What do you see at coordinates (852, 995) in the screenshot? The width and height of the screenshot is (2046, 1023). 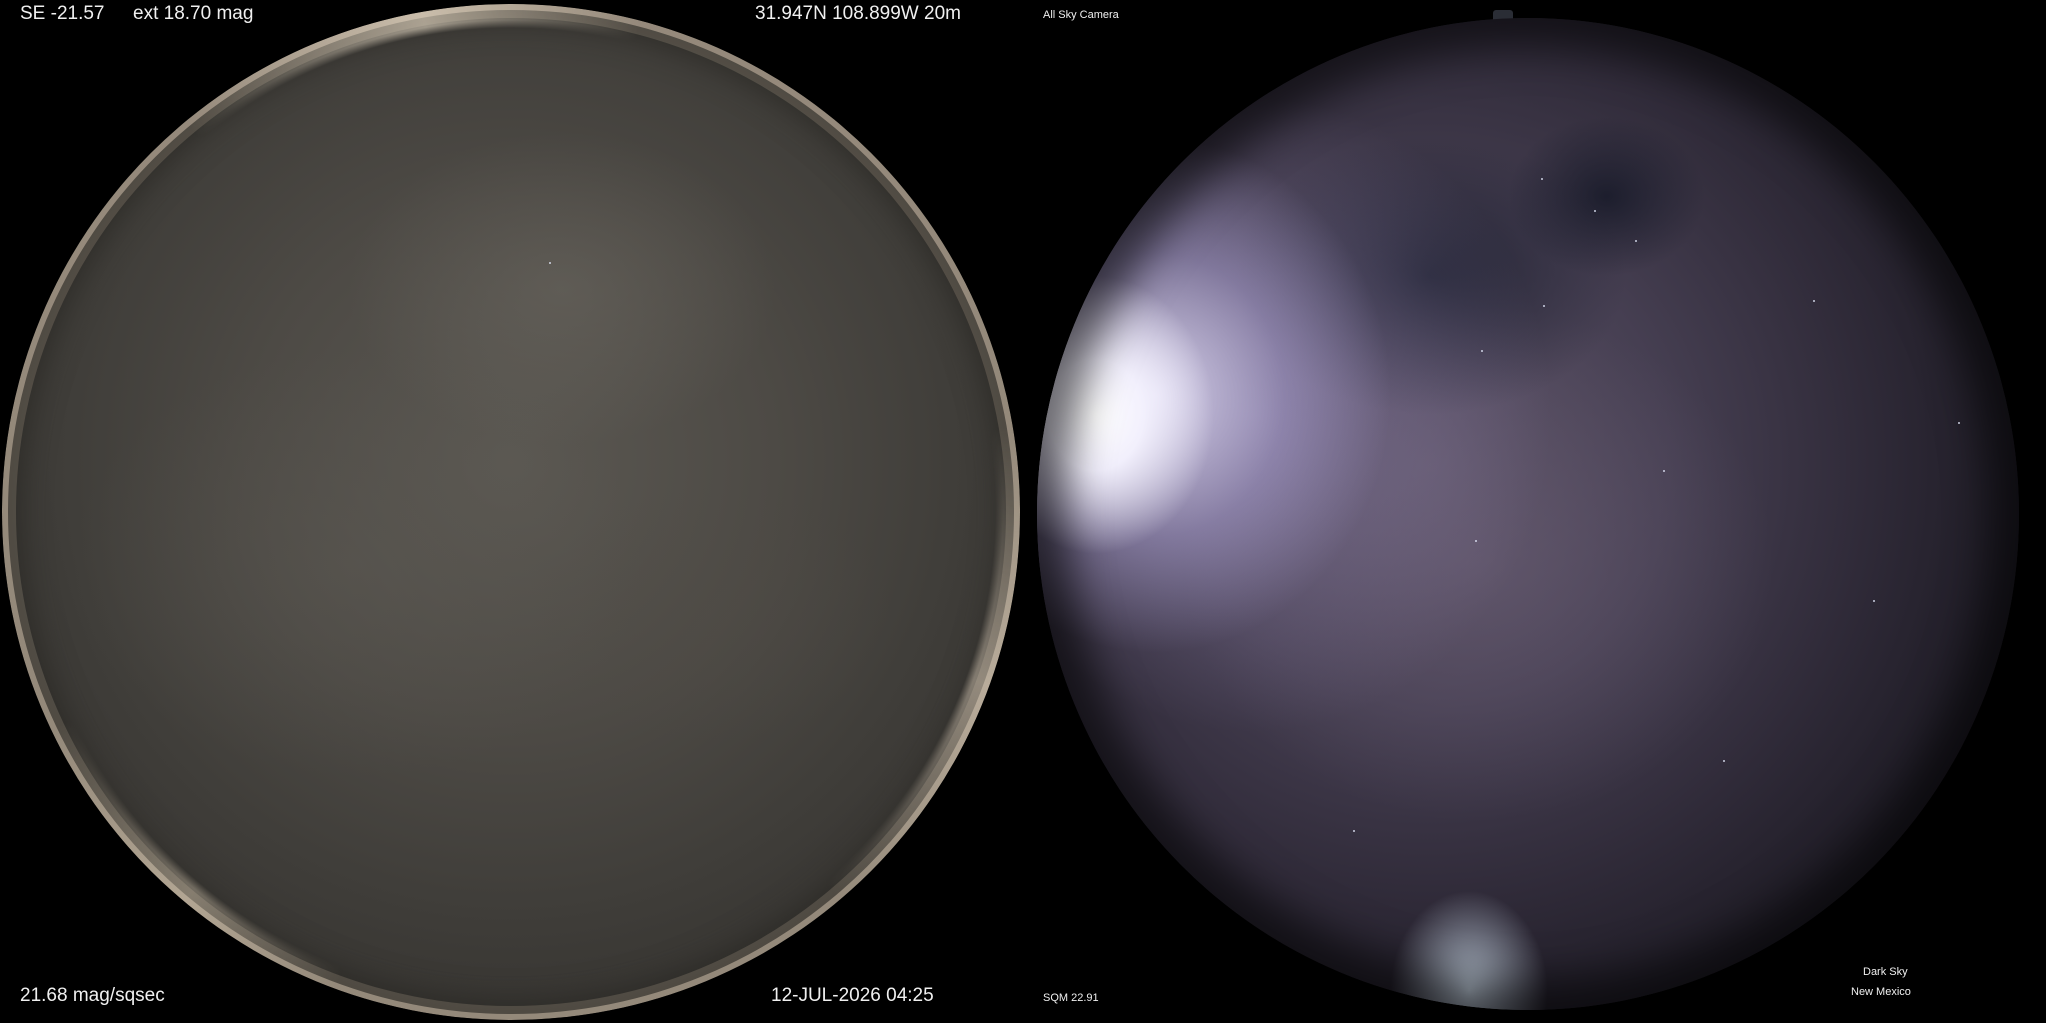 I see `timestamp-label: 12-JUL-2026 04:25` at bounding box center [852, 995].